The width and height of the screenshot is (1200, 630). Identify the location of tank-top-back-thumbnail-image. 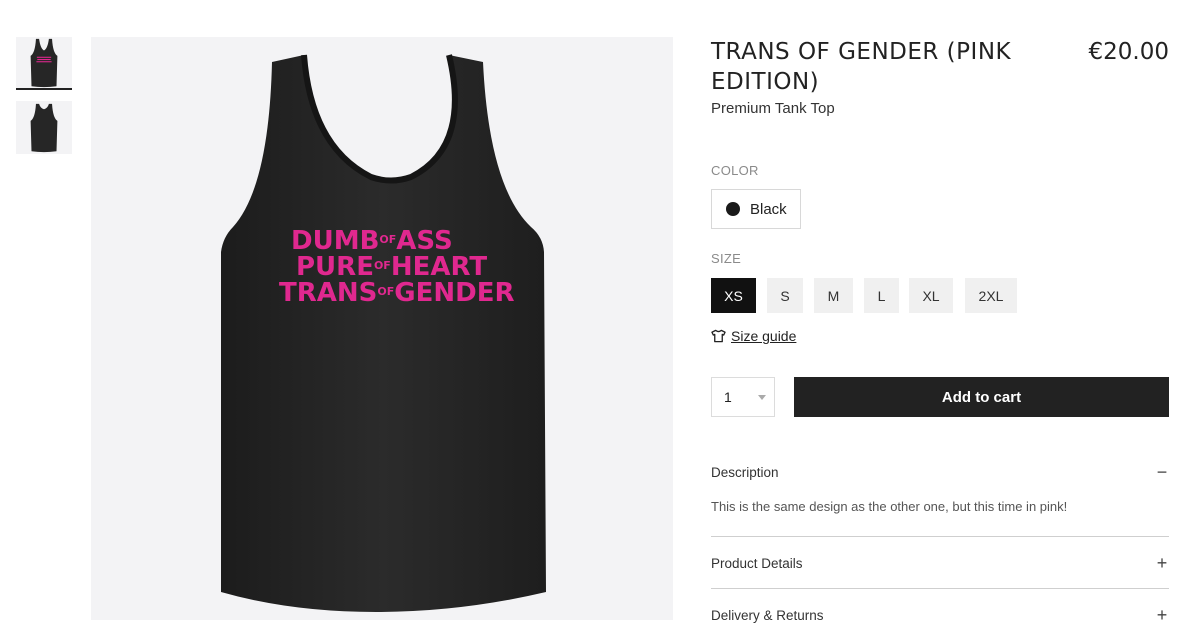
(44, 127).